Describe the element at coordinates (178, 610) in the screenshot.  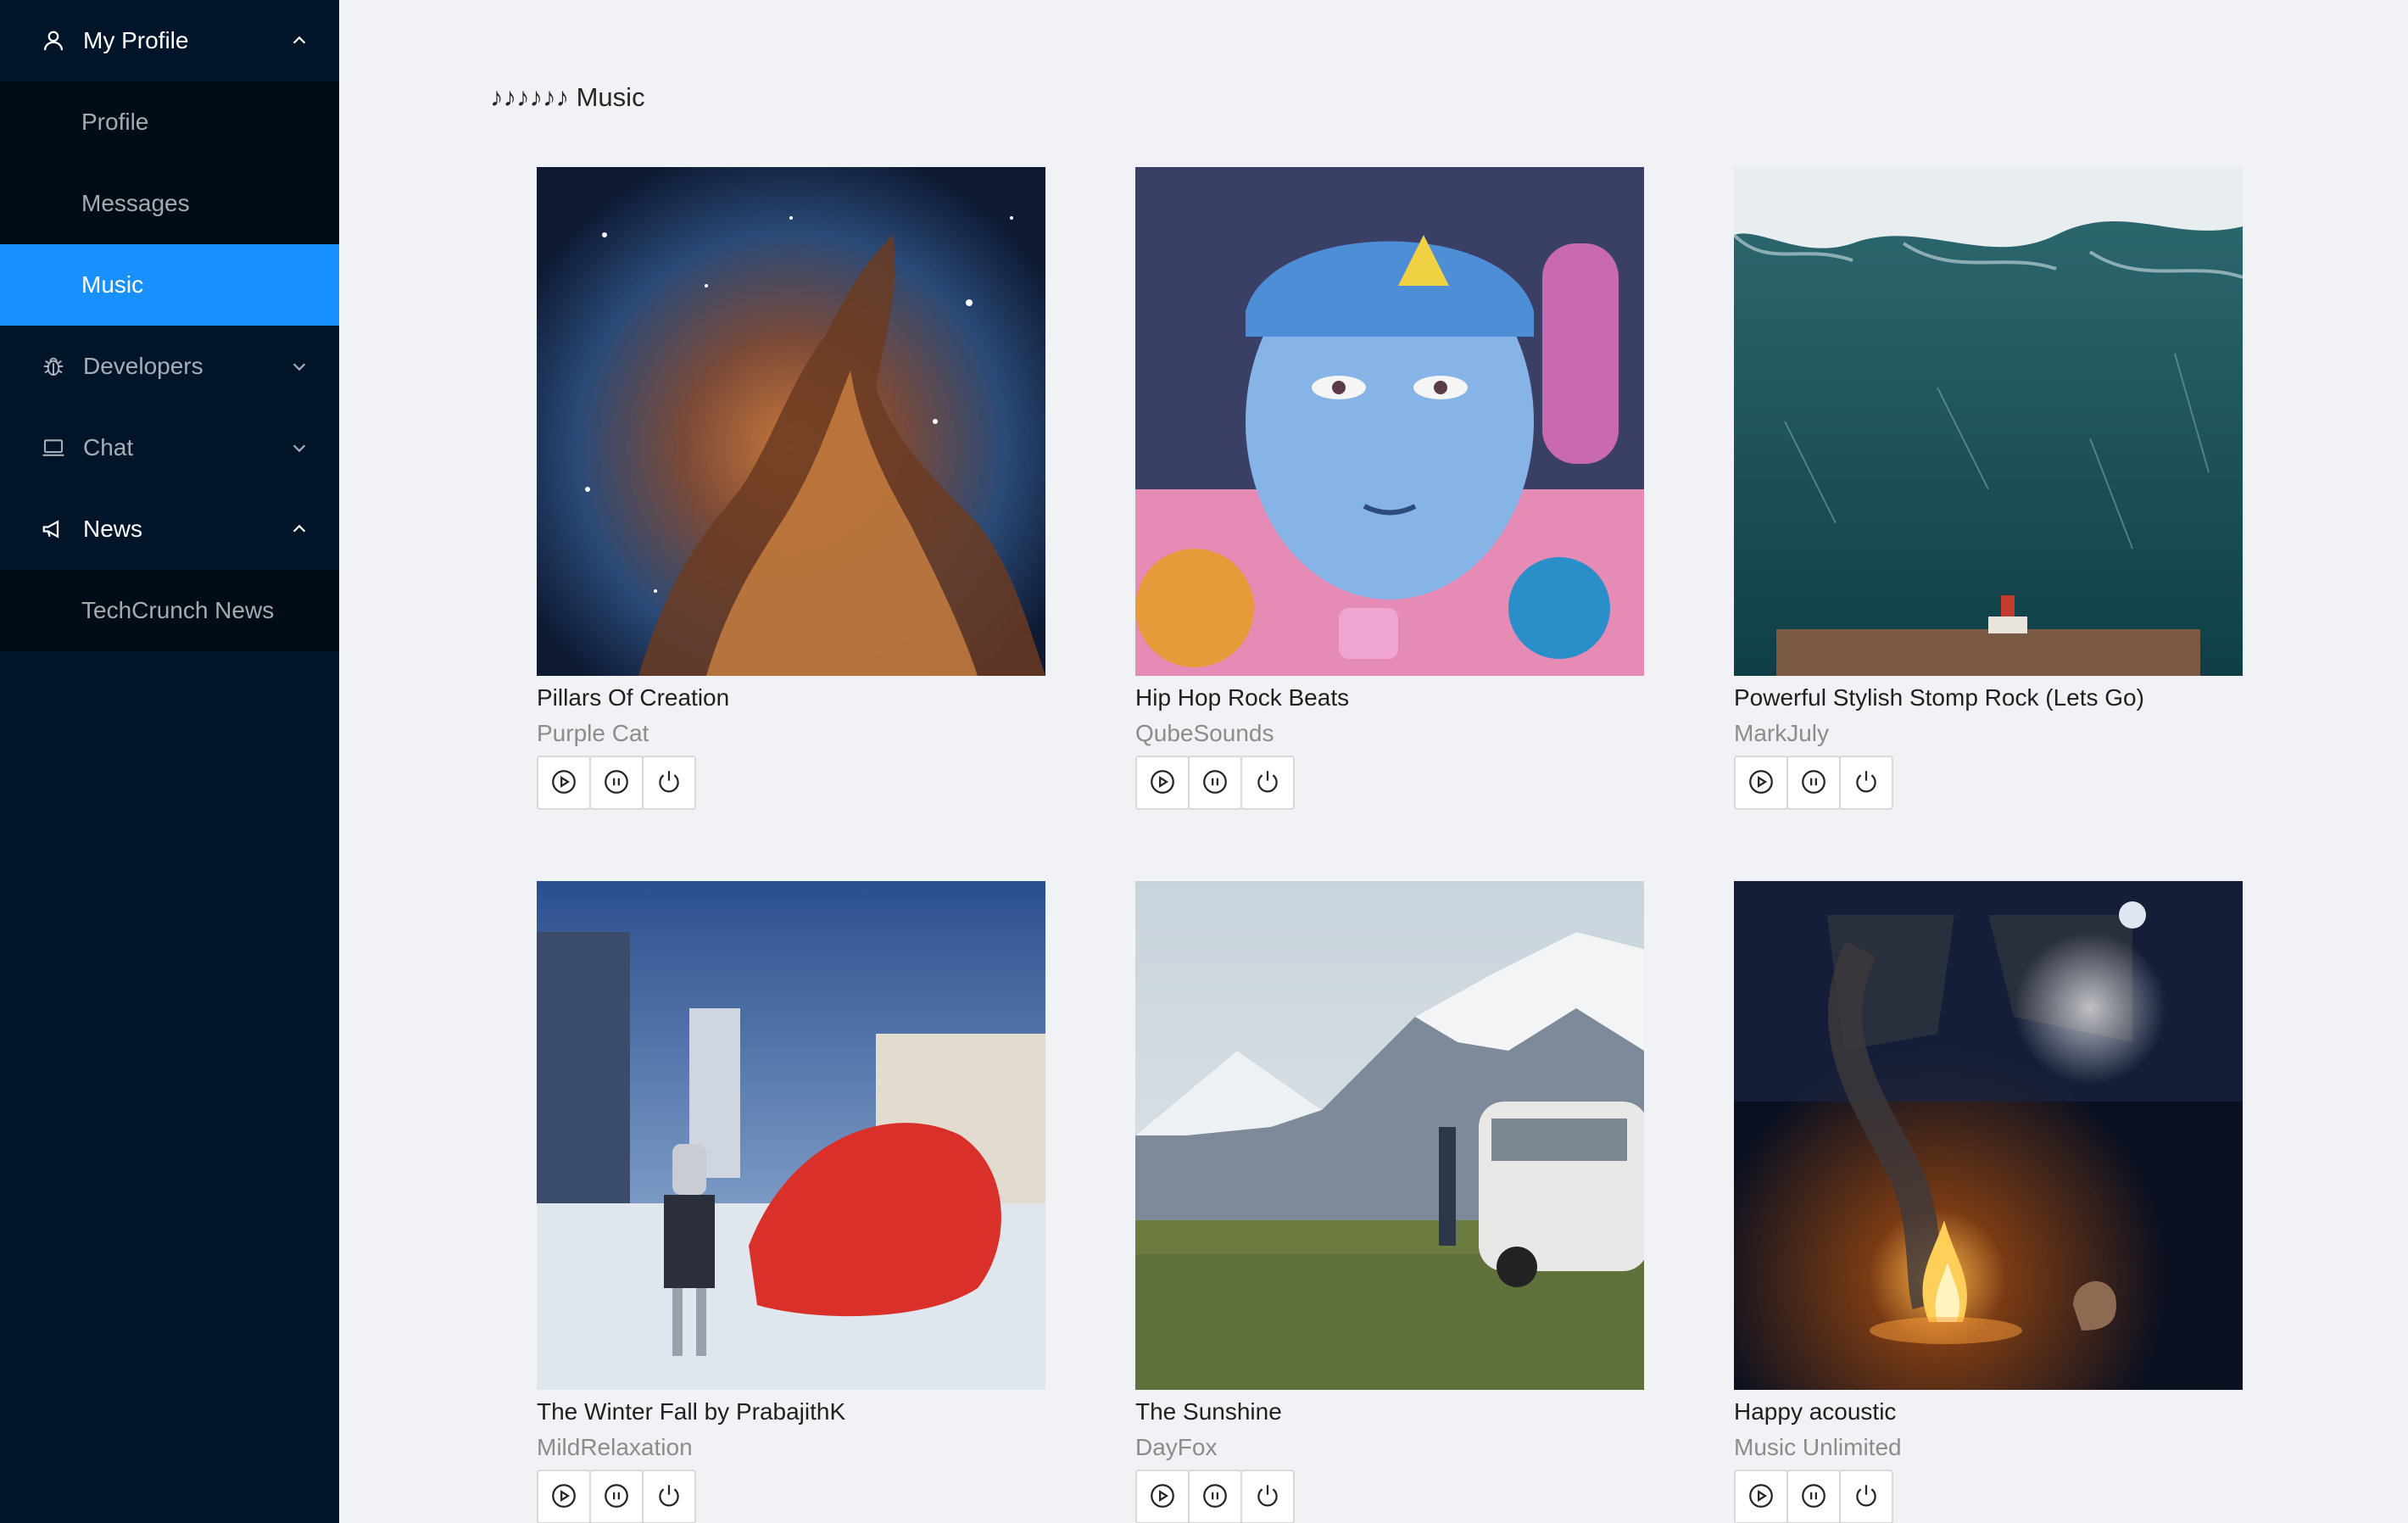
I see `sidebar-item-label: TechCrunch News` at that location.